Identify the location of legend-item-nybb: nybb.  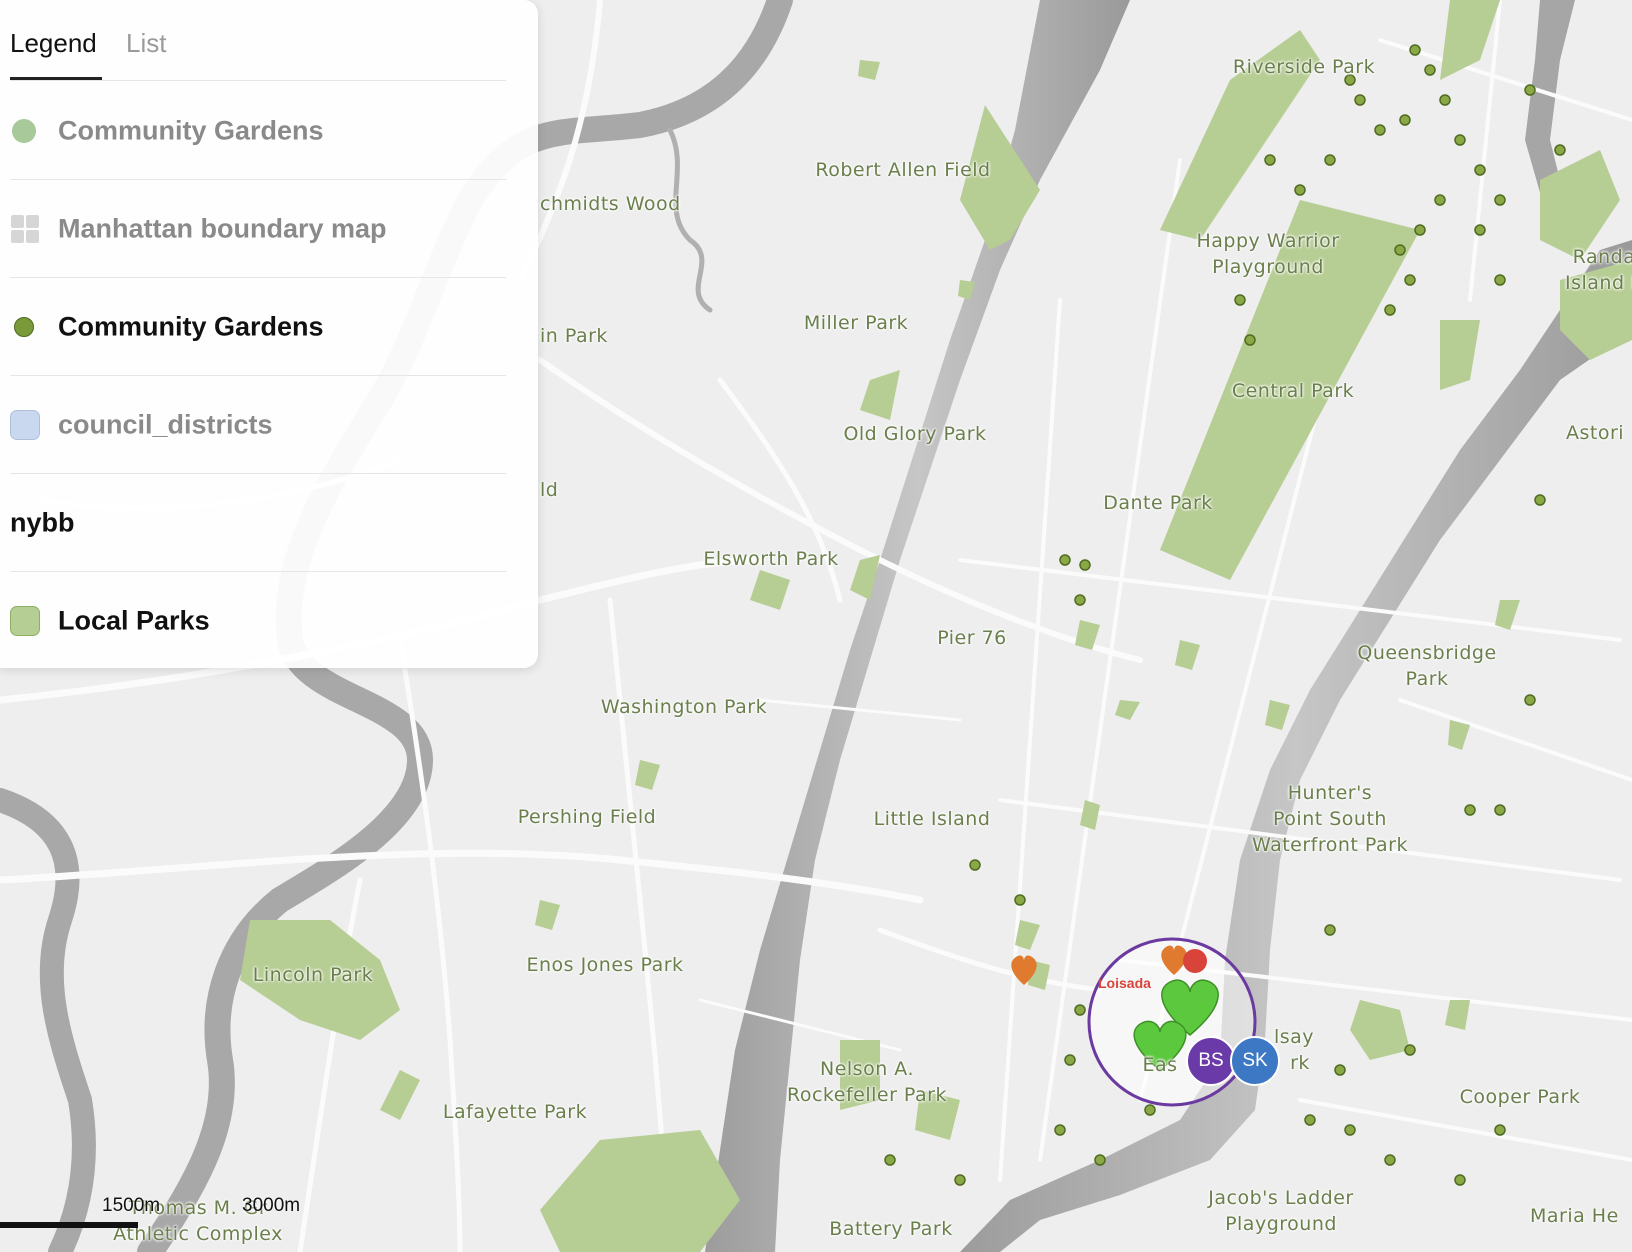
(258, 523).